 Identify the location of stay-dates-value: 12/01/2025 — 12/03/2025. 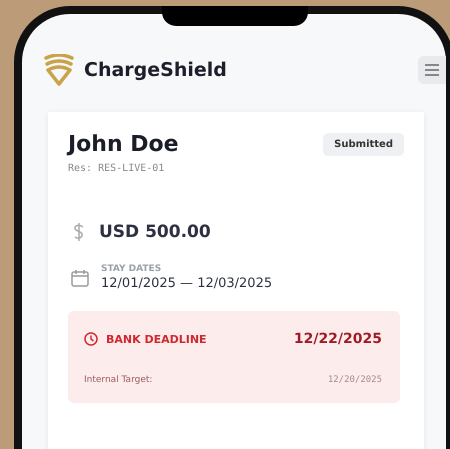
(186, 283).